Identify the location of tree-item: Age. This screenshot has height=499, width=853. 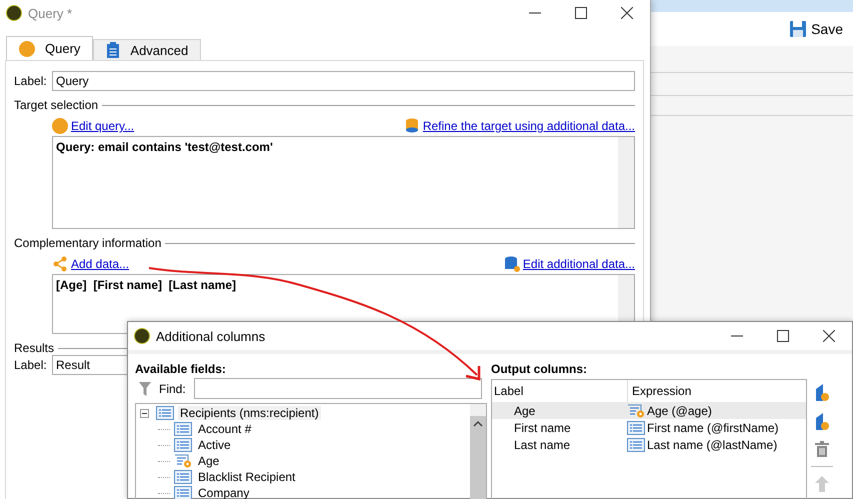
(209, 461).